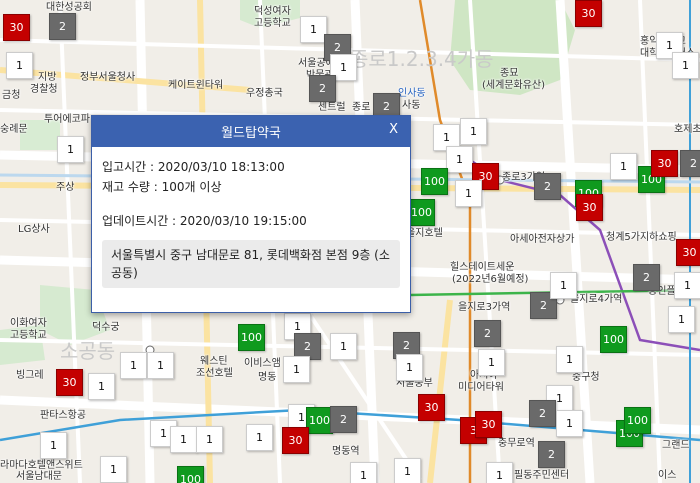 The height and width of the screenshot is (483, 700). I want to click on map-label: 미디어타워, so click(481, 387).